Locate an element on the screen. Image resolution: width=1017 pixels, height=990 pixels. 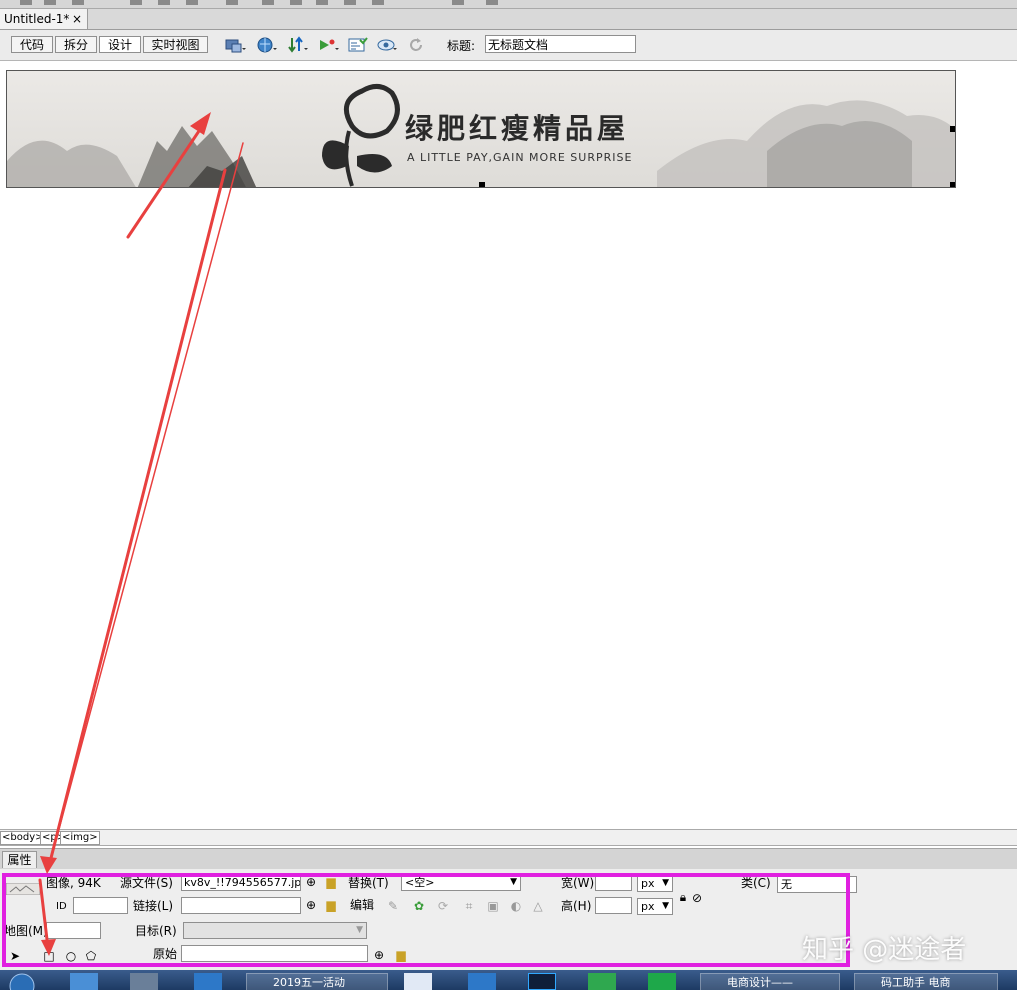
code-view-button: 代码 is located at coordinates (32, 44).